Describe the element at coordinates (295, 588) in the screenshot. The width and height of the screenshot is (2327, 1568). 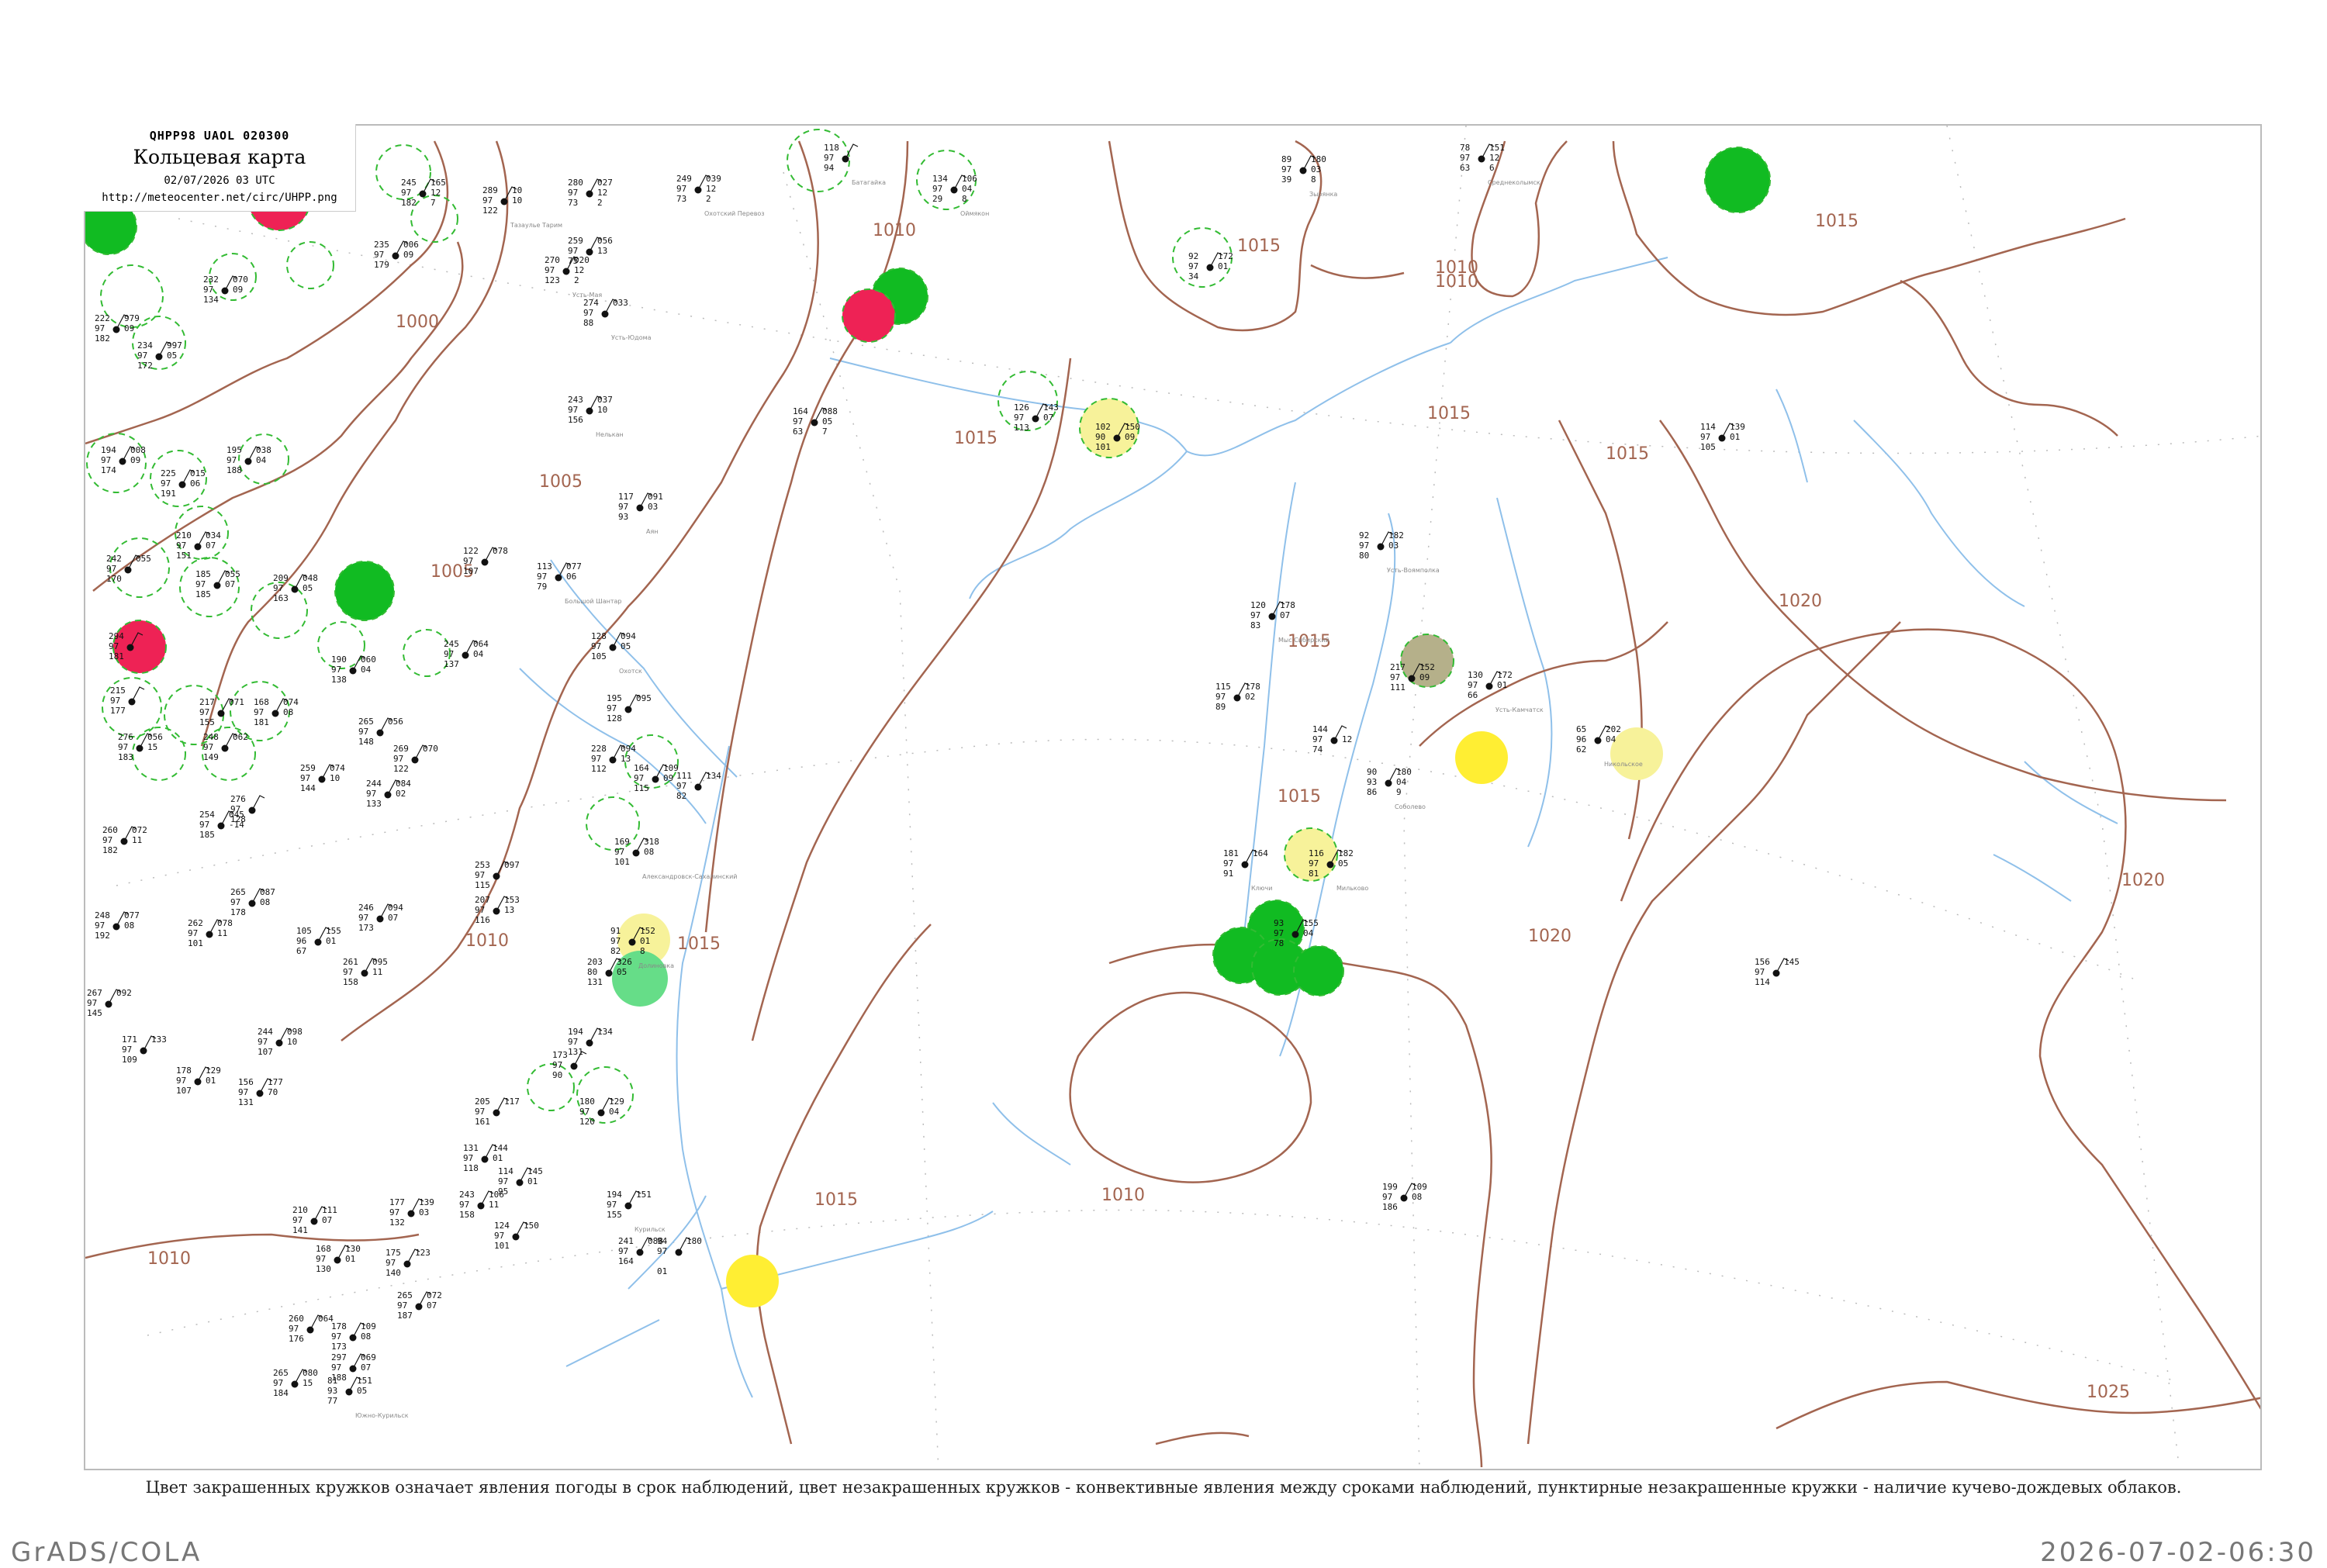
I see `station-plot: 20997163 04805` at that location.